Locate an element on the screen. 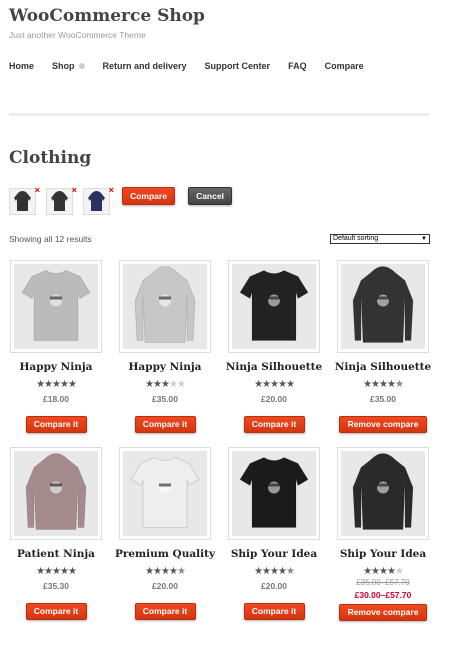  sort-select: Default sorting ▼ is located at coordinates (380, 239).